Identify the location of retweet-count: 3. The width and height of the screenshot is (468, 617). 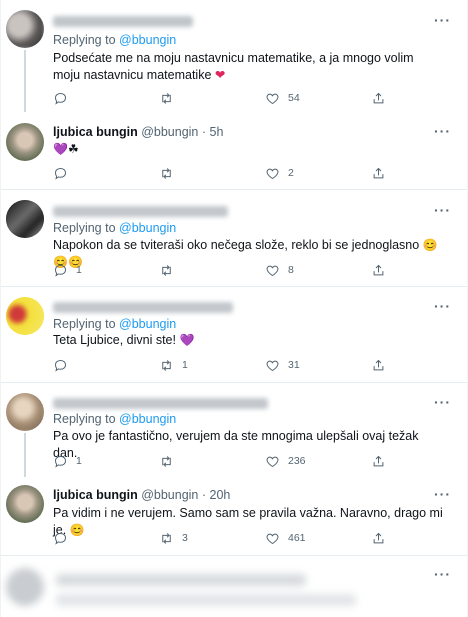
(185, 538).